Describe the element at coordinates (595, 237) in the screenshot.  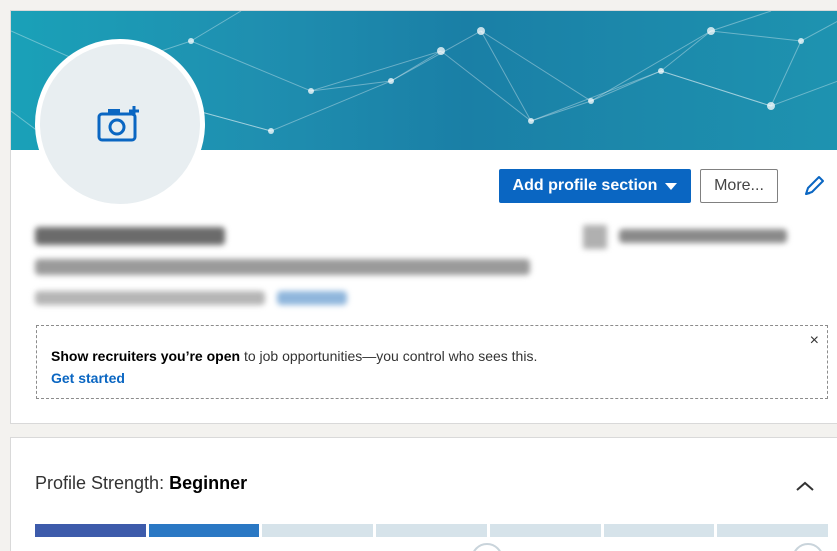
I see `company-logo-redacted` at that location.